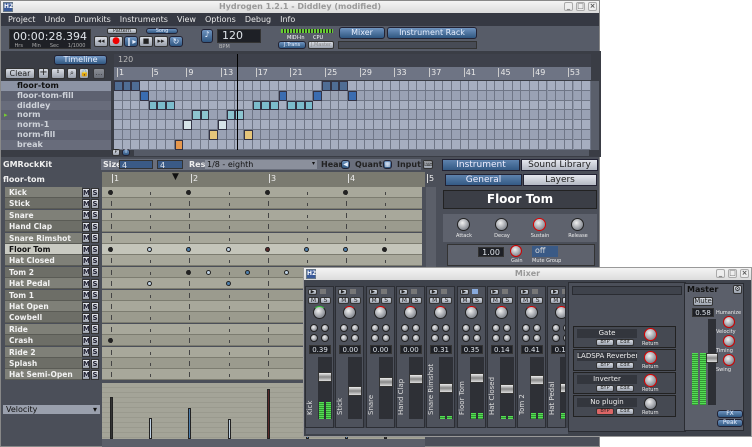 The image size is (752, 447). I want to click on close-icon: ×, so click(744, 273).